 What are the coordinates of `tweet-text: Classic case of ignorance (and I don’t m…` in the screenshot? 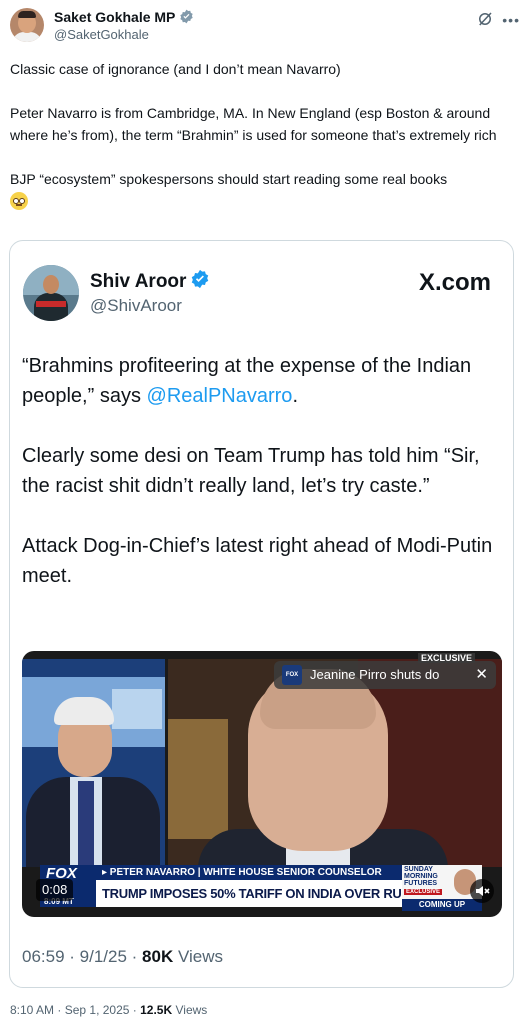 It's located at (262, 135).